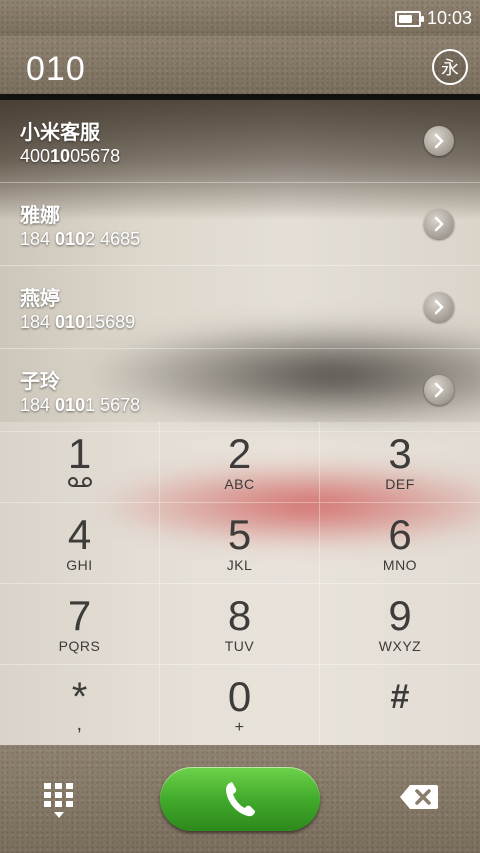 Image resolution: width=480 pixels, height=853 pixels. I want to click on contact-number: 184 0101 5678, so click(80, 405).